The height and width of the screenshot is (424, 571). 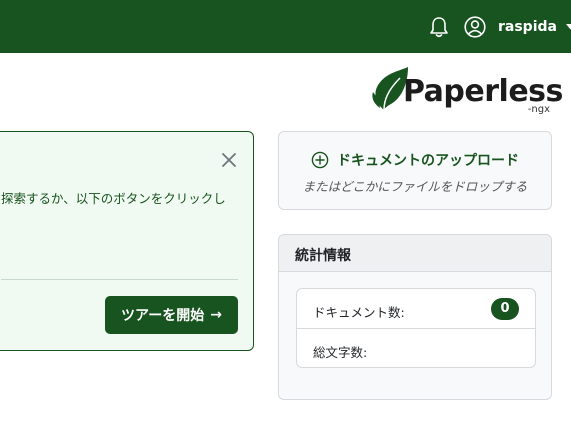 What do you see at coordinates (163, 316) in the screenshot?
I see `start-tour-label: ツアーを開始` at bounding box center [163, 316].